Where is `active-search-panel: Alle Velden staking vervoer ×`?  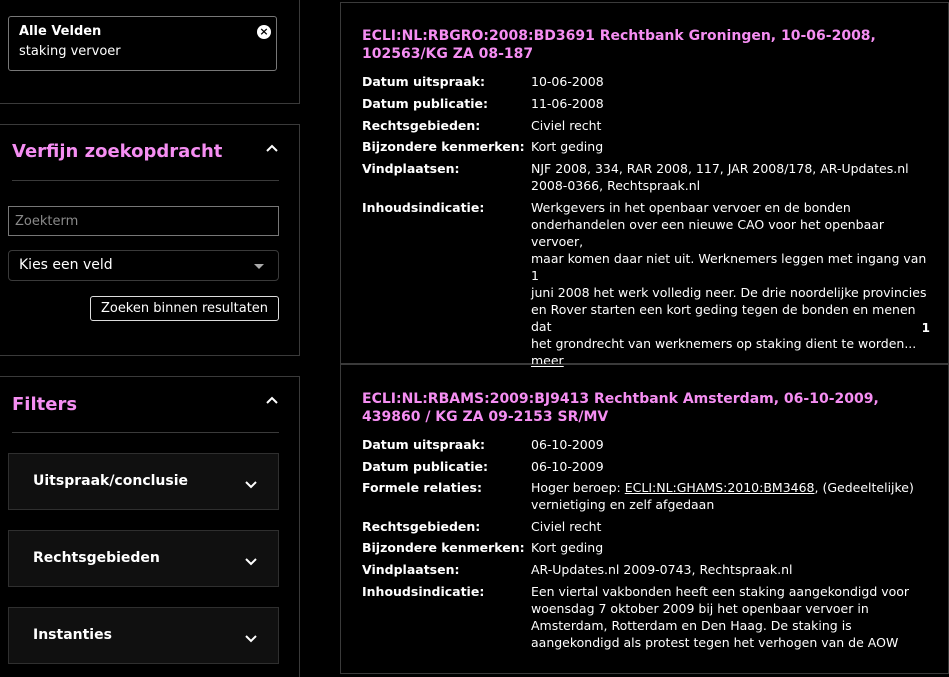
active-search-panel: Alle Velden staking vervoer × is located at coordinates (150, 52).